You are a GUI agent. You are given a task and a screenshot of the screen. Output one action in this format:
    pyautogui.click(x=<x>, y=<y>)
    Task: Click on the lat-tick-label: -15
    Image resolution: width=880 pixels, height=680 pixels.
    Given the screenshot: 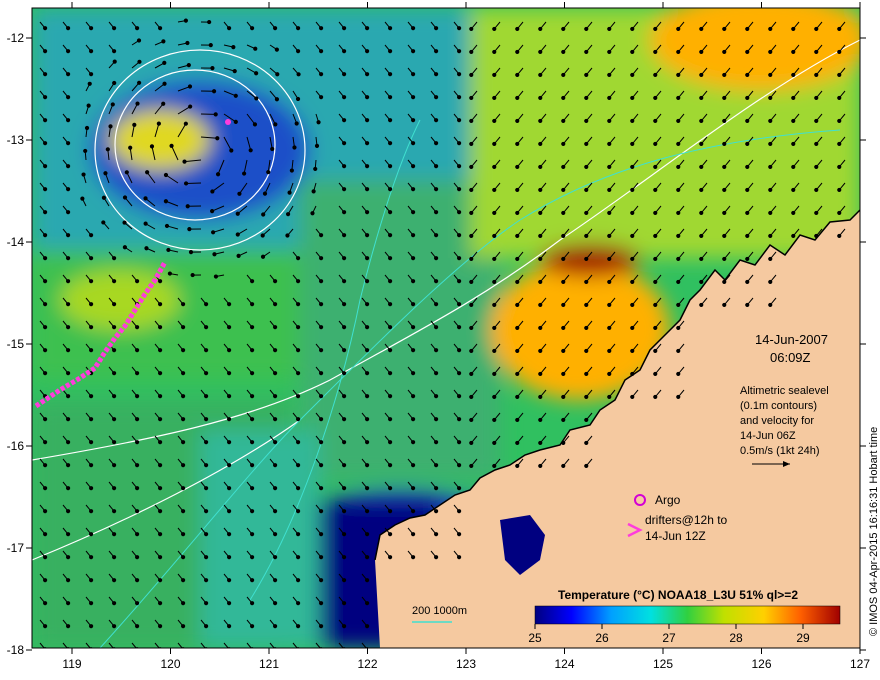 What is the action you would take?
    pyautogui.click(x=16, y=344)
    